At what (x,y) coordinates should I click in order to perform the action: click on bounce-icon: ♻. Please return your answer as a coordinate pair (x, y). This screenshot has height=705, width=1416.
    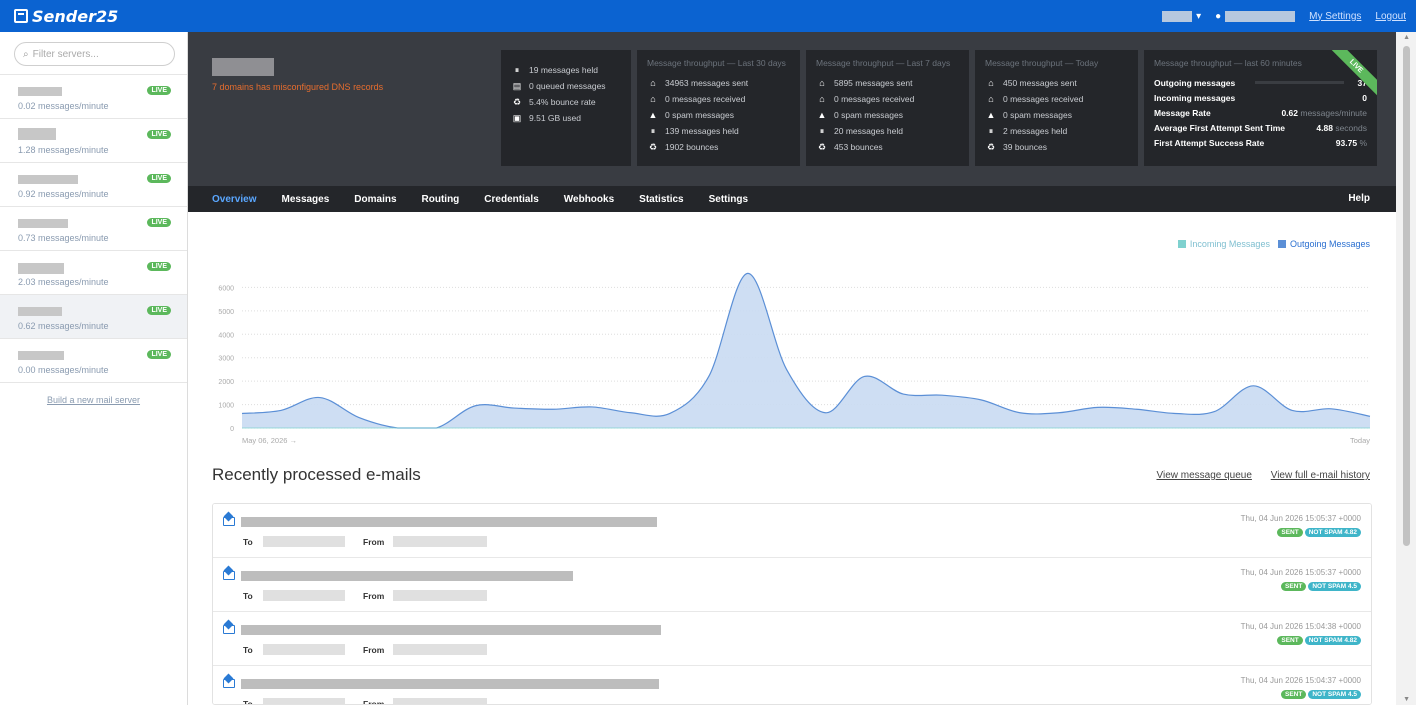
    Looking at the image, I should click on (517, 101).